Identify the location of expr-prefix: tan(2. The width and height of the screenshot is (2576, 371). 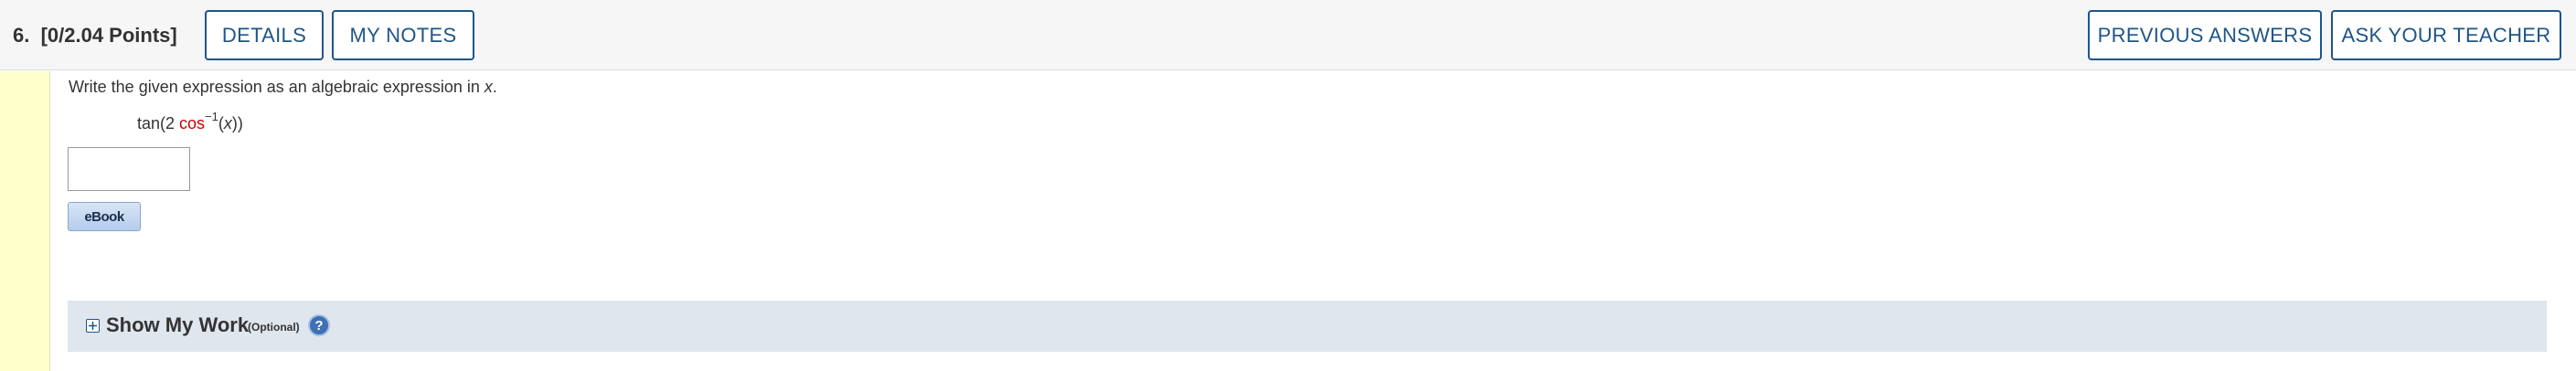
(158, 123).